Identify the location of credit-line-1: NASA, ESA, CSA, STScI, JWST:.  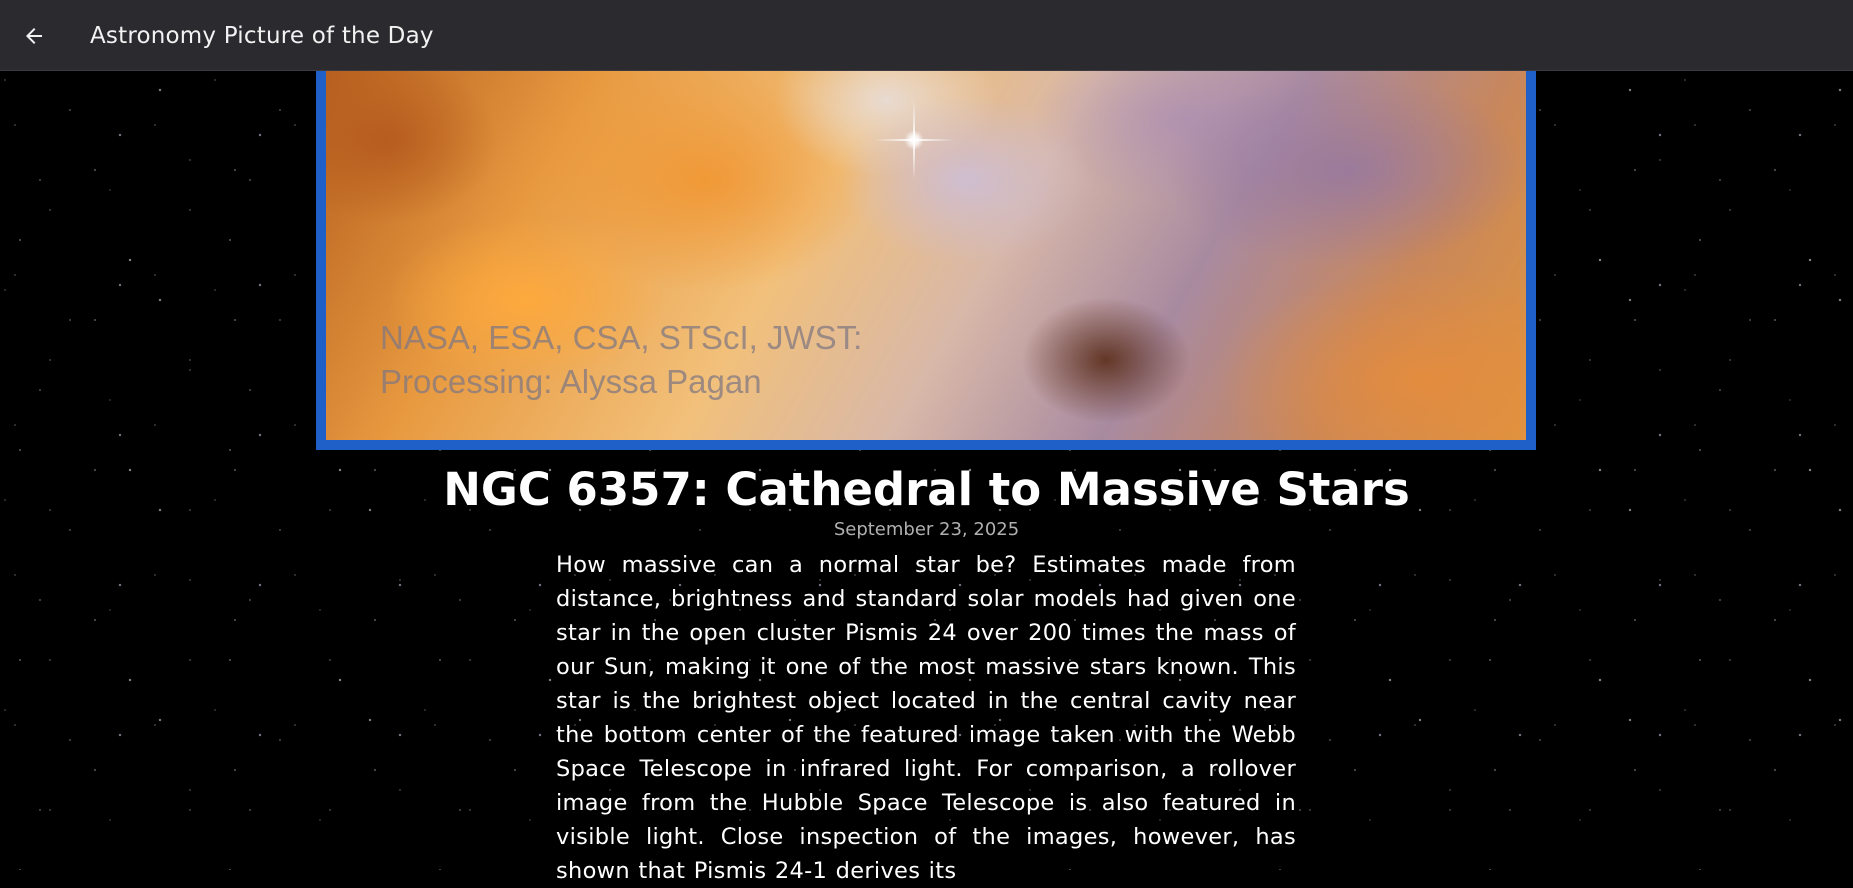
(621, 337).